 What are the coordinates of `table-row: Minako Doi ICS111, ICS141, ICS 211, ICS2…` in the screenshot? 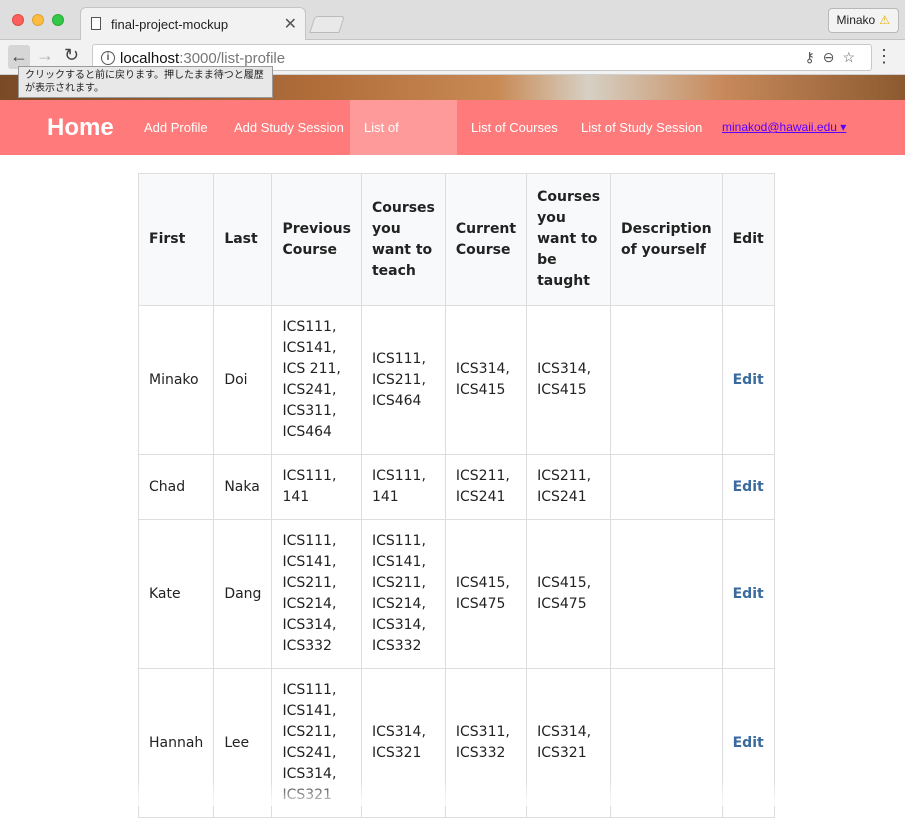 It's located at (456, 380).